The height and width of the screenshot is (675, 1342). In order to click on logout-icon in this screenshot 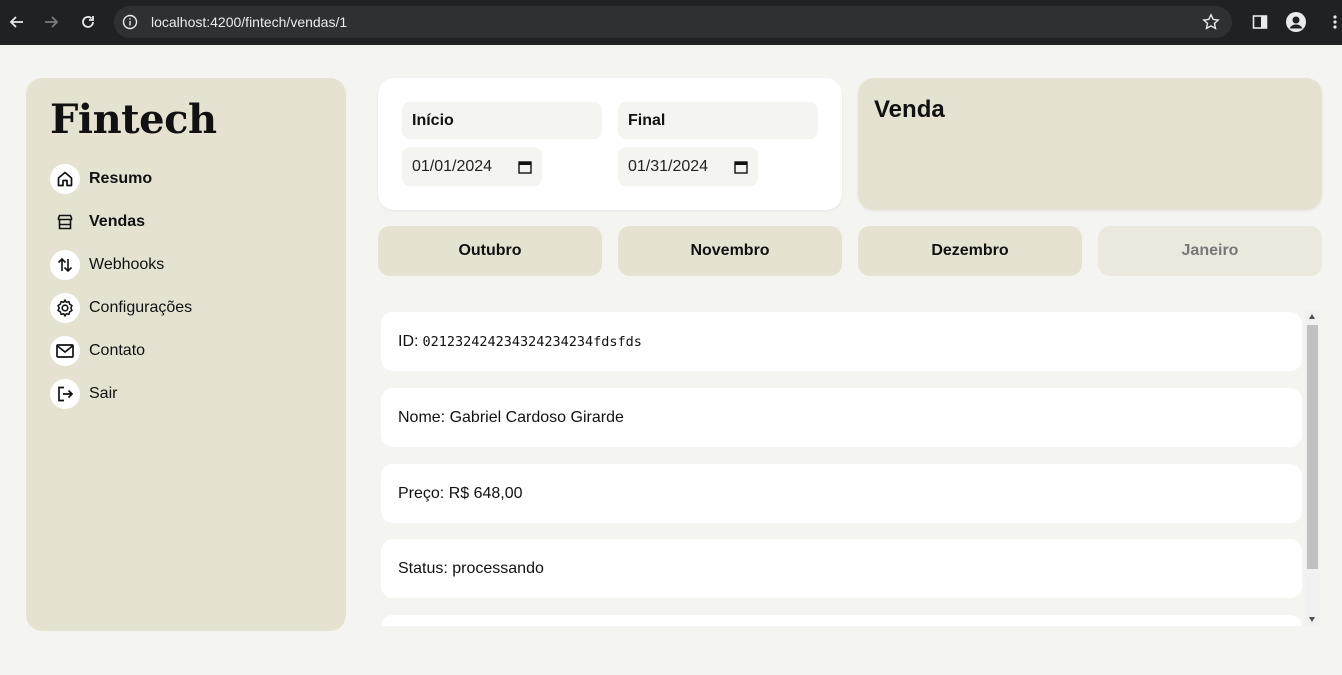, I will do `click(65, 394)`.